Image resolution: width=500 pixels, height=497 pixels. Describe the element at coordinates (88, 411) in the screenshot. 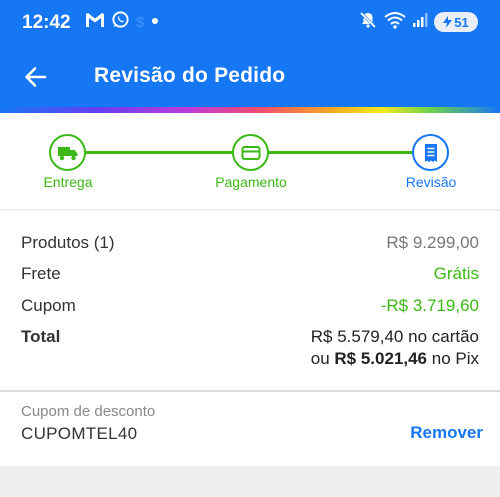

I see `coupon-field-label: Cupom de desconto` at that location.